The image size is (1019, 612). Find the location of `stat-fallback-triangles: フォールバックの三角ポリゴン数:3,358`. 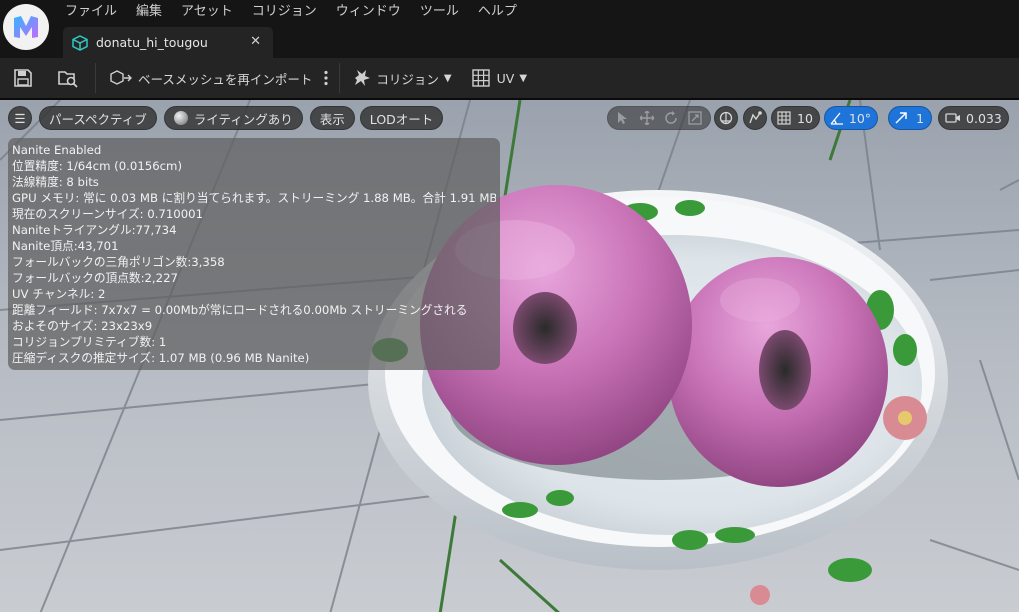

stat-fallback-triangles: フォールバックの三角ポリゴン数:3,358 is located at coordinates (118, 262).